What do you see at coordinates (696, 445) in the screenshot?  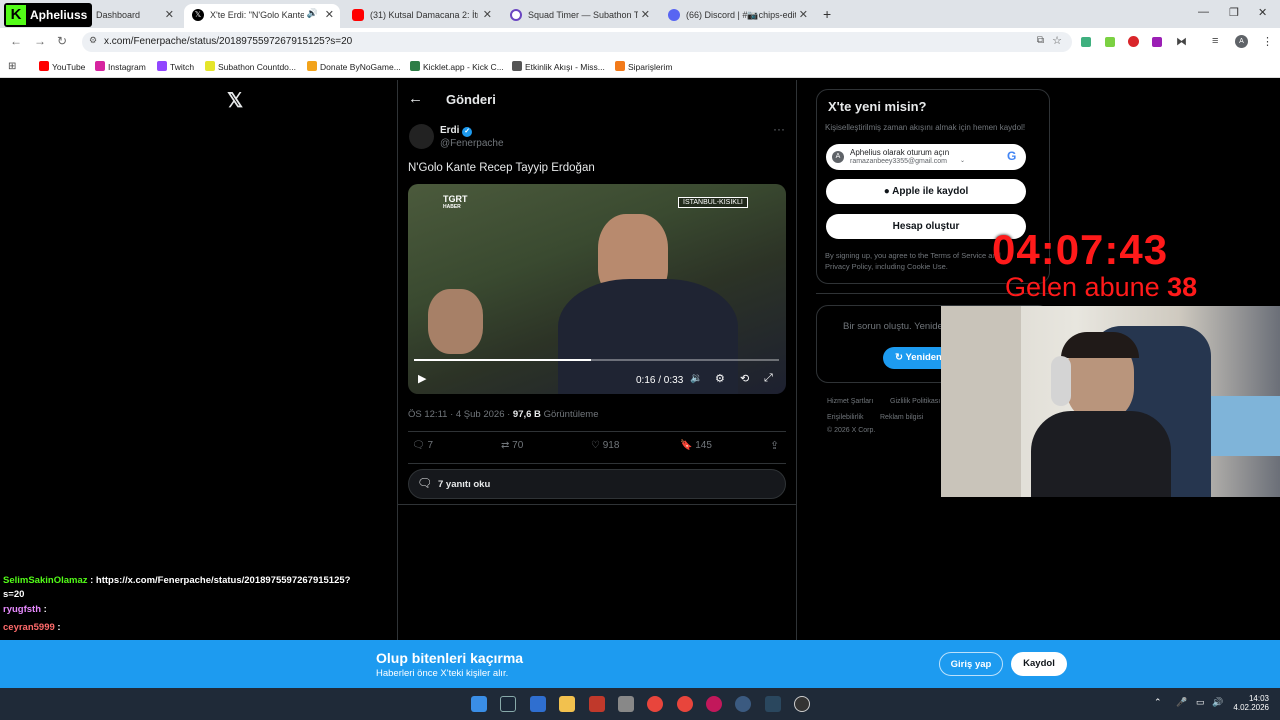 I see `bookmark-button: 🔖 145` at bounding box center [696, 445].